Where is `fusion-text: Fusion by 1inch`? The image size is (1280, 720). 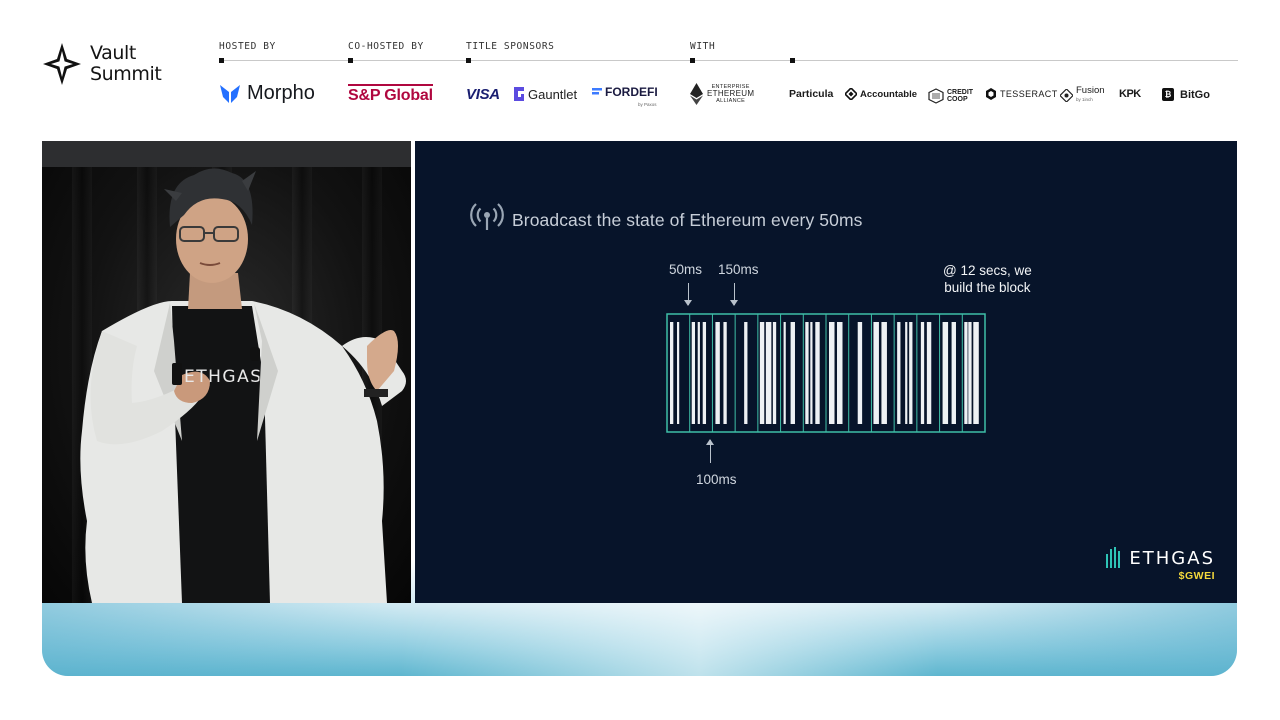
fusion-text: Fusion by 1inch is located at coordinates (1090, 95).